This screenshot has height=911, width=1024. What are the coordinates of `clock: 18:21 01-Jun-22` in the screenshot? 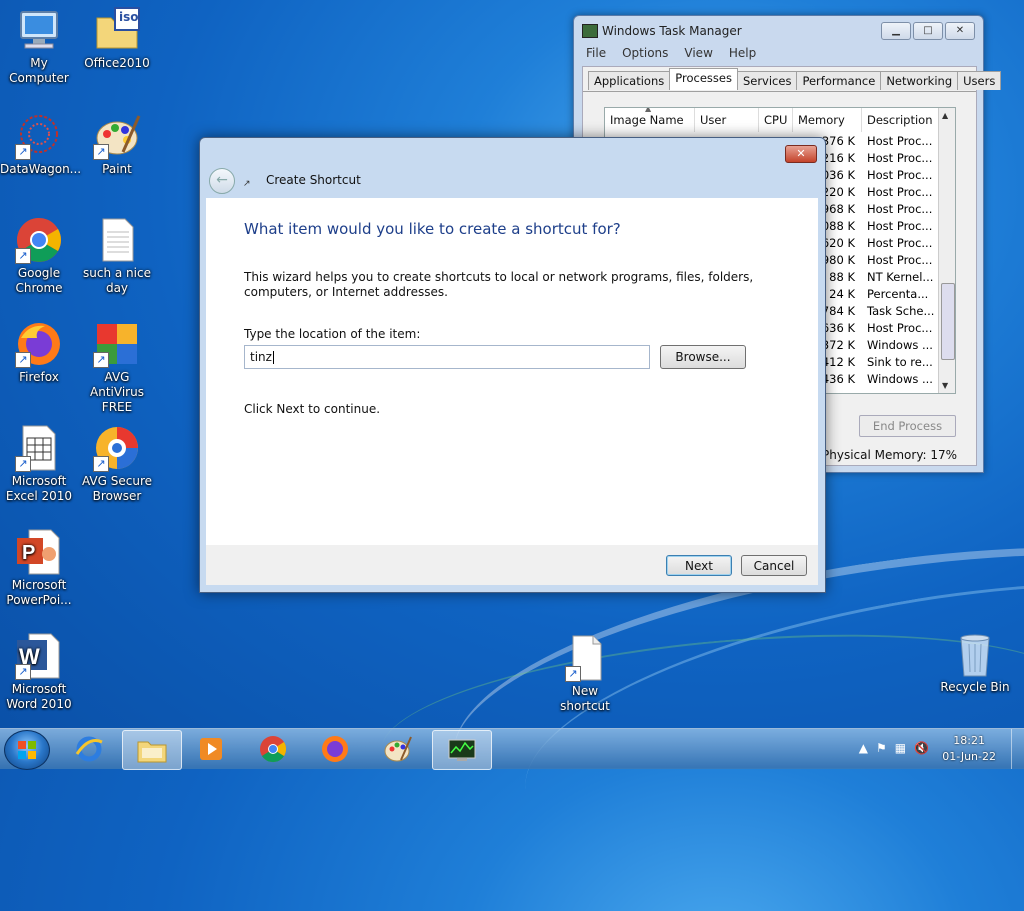 It's located at (969, 749).